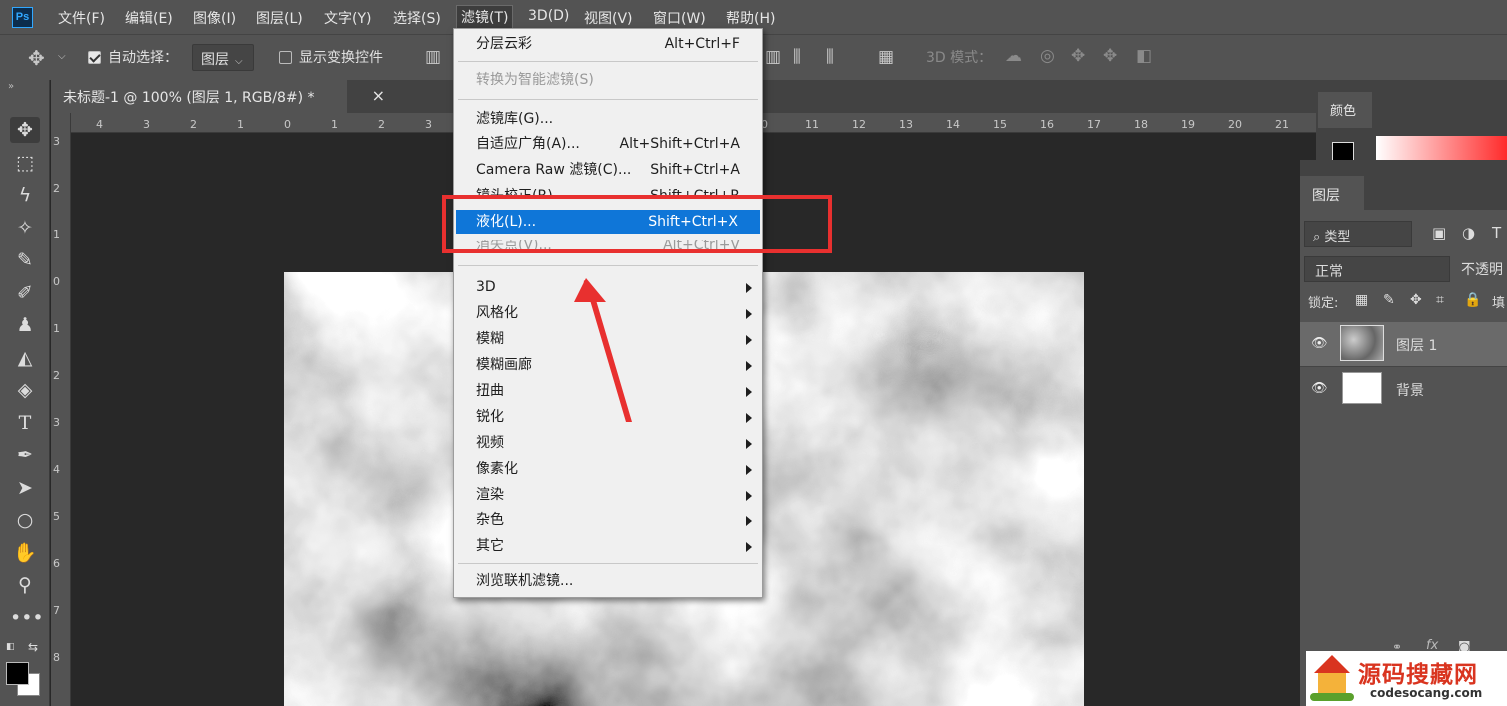  What do you see at coordinates (347, 18) in the screenshot?
I see `menu-type: 文字(Y)` at bounding box center [347, 18].